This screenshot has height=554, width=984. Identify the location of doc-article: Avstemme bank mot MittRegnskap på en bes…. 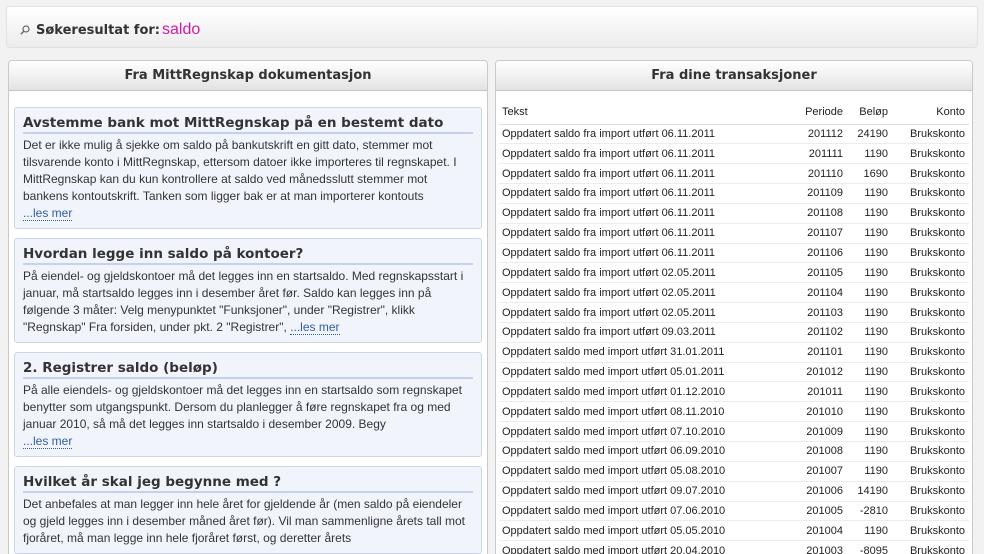
(248, 168).